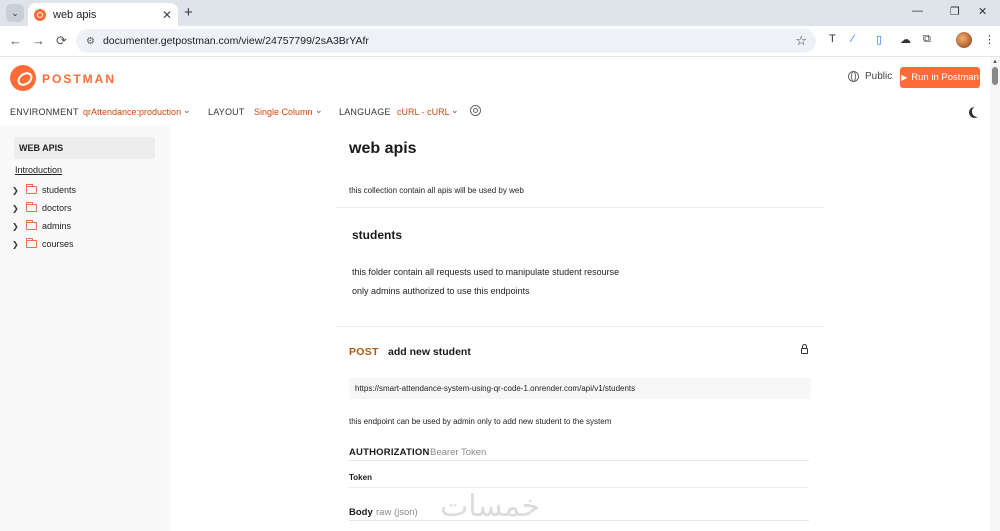 The height and width of the screenshot is (531, 1000). What do you see at coordinates (853, 39) in the screenshot?
I see `extension-pen-icon: ⁄` at bounding box center [853, 39].